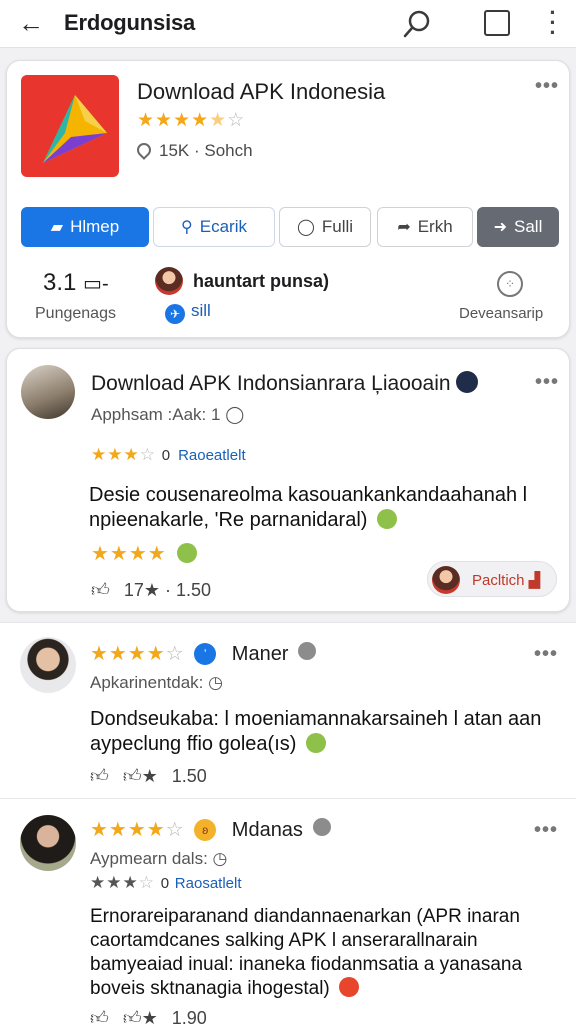  I want to click on review-header: ★★★★☆ ʚ Mdanas, so click(210, 829).